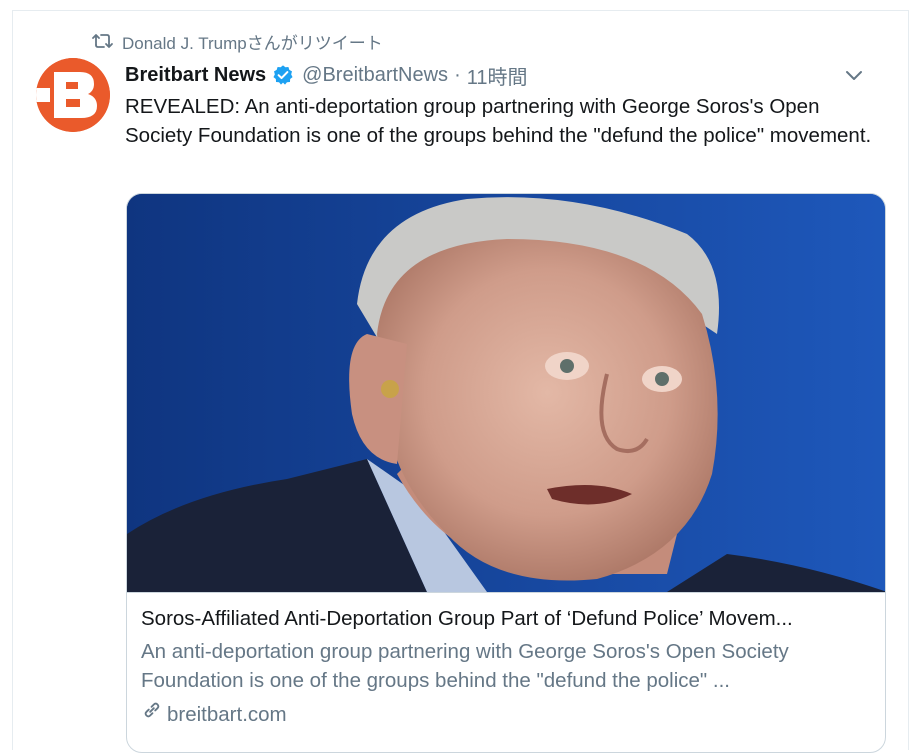  What do you see at coordinates (854, 75) in the screenshot?
I see `chevron-down-icon` at bounding box center [854, 75].